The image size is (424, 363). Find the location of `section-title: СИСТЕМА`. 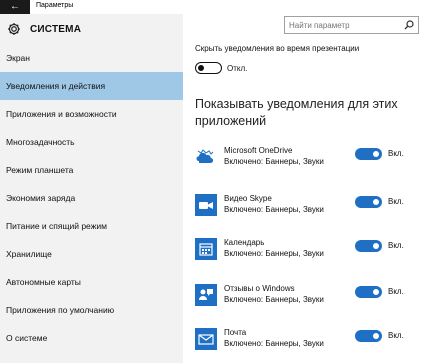

section-title: СИСТЕМА is located at coordinates (56, 29).